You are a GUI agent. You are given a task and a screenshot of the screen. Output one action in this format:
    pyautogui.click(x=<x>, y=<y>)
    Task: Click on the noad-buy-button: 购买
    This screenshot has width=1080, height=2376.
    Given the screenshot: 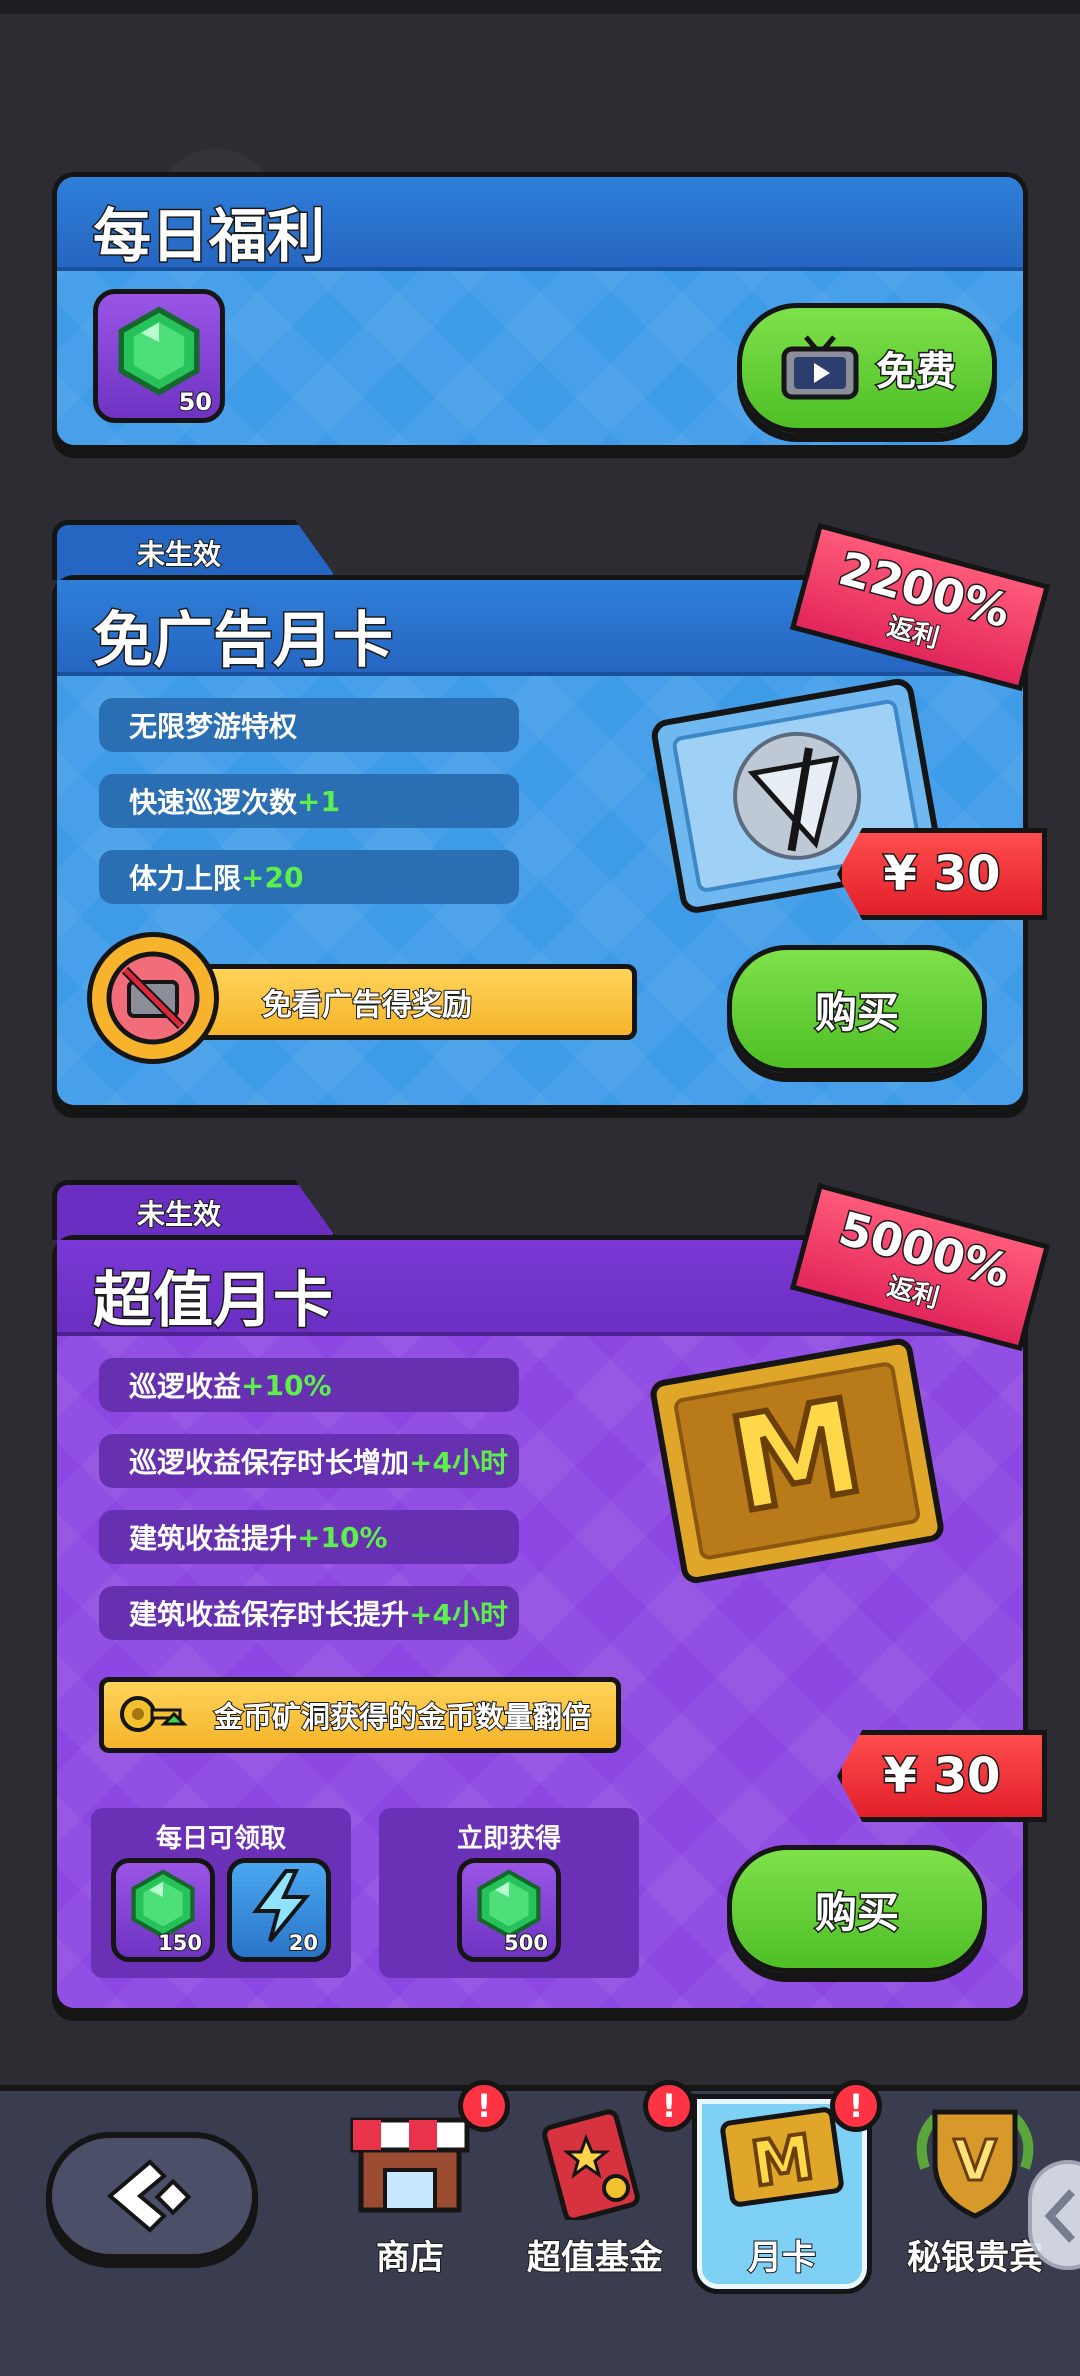 What is the action you would take?
    pyautogui.click(x=857, y=1009)
    